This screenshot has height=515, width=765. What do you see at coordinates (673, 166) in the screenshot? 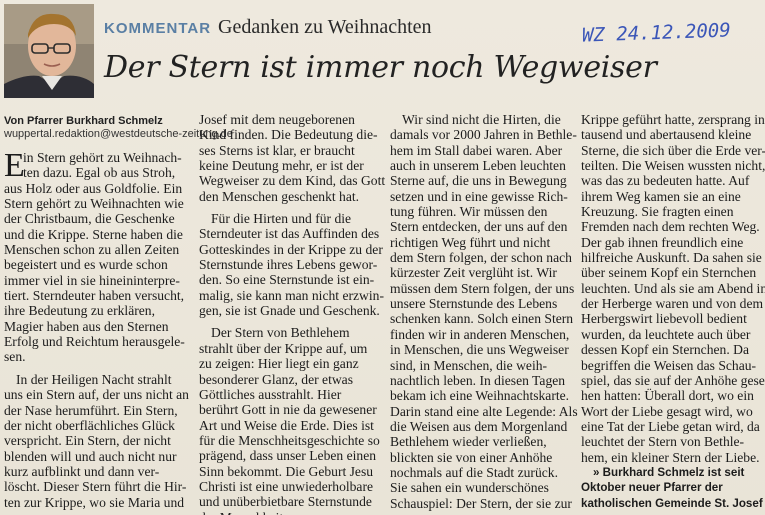
I see `text-line: teilten. Die Weisen wussten nicht,` at bounding box center [673, 166].